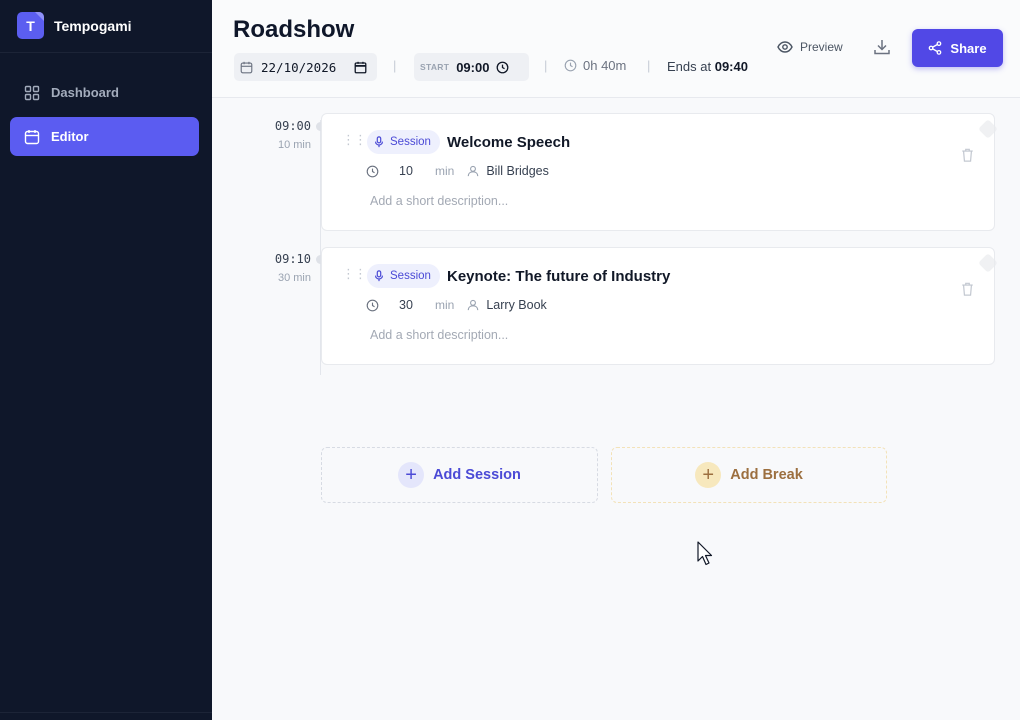  What do you see at coordinates (414, 171) in the screenshot?
I see `duration-field: 10` at bounding box center [414, 171].